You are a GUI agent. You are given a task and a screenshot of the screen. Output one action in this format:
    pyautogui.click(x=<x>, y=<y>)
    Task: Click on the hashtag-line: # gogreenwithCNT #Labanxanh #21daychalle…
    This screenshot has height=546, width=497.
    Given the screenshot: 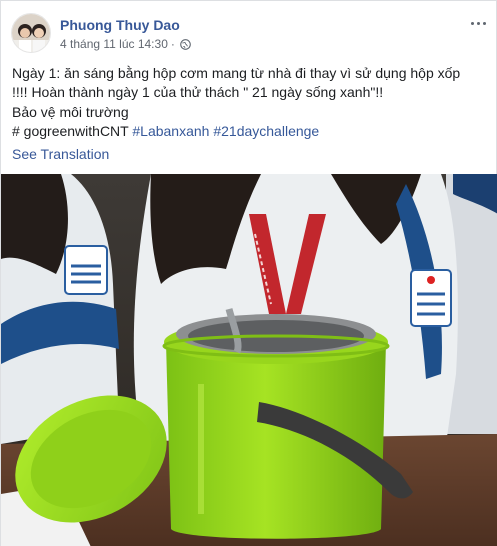 What is the action you would take?
    pyautogui.click(x=251, y=131)
    